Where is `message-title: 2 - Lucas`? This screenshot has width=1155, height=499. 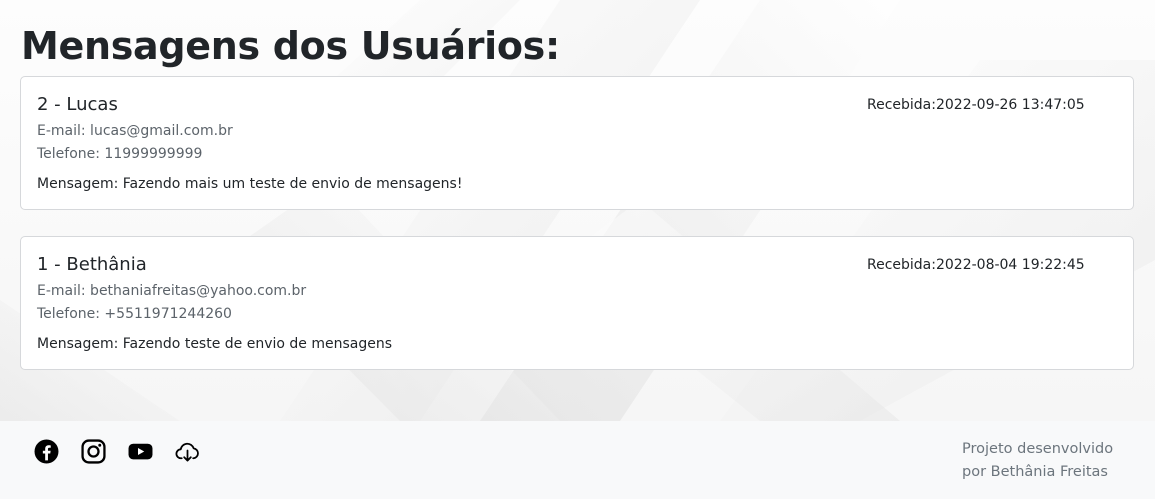 message-title: 2 - Lucas is located at coordinates (77, 104).